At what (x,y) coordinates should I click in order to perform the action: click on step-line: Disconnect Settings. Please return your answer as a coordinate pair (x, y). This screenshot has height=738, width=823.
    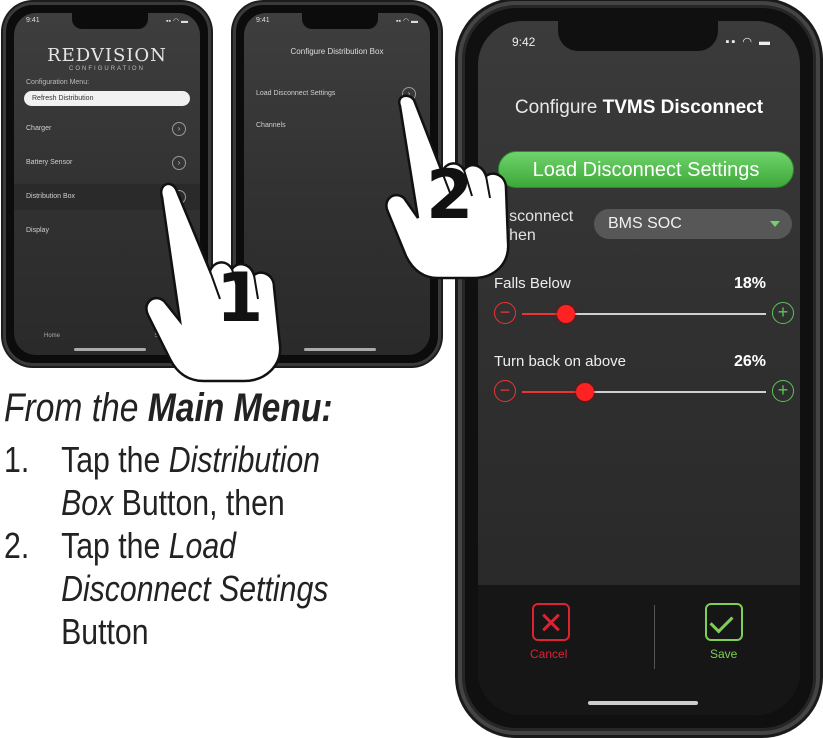
    Looking at the image, I should click on (194, 588).